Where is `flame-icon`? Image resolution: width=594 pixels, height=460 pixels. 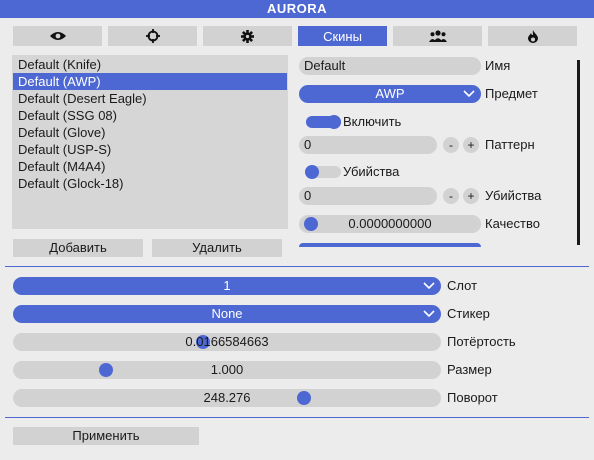 flame-icon is located at coordinates (532, 36).